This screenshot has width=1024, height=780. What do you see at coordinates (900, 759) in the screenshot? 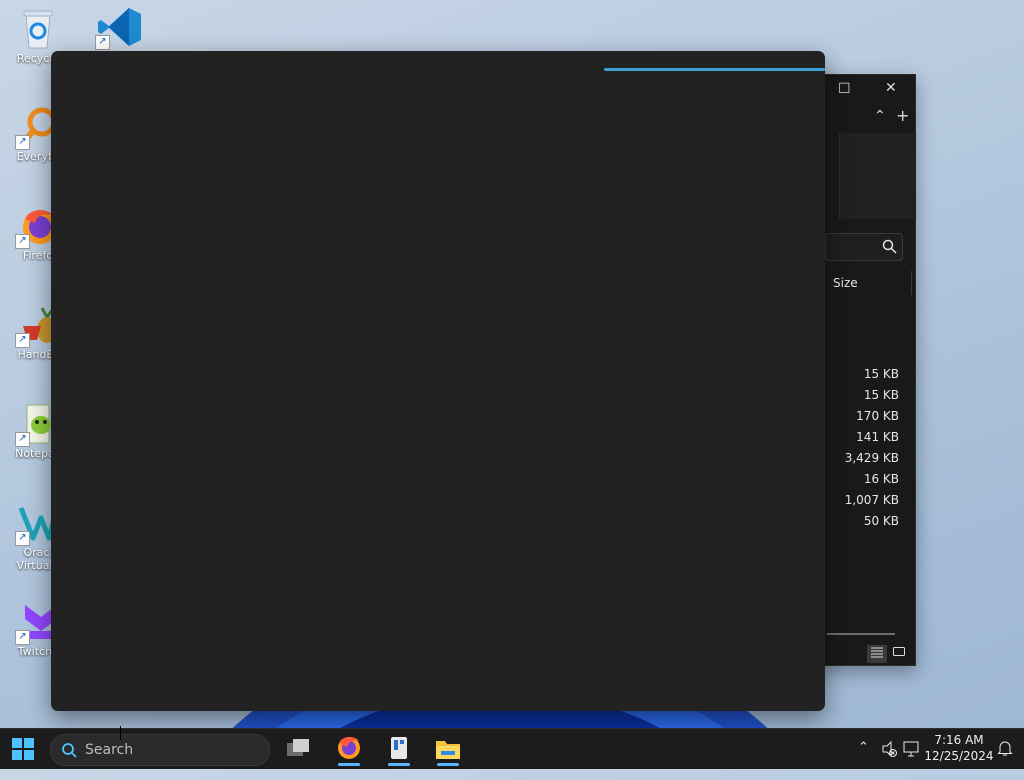
I see `network-volume-tray` at bounding box center [900, 759].